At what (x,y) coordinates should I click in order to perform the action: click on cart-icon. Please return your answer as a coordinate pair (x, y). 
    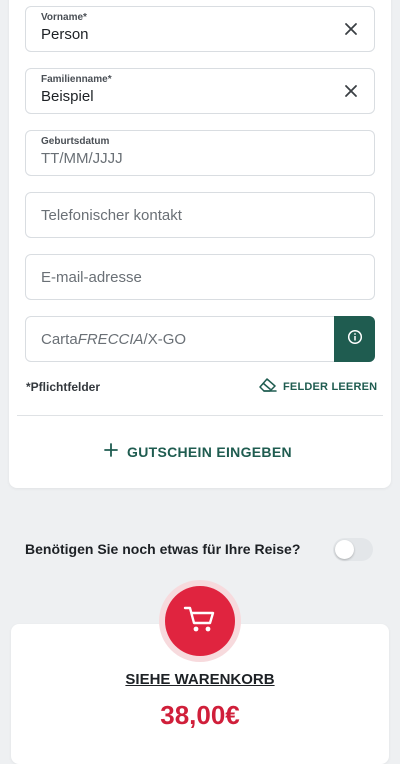
    Looking at the image, I should click on (200, 621).